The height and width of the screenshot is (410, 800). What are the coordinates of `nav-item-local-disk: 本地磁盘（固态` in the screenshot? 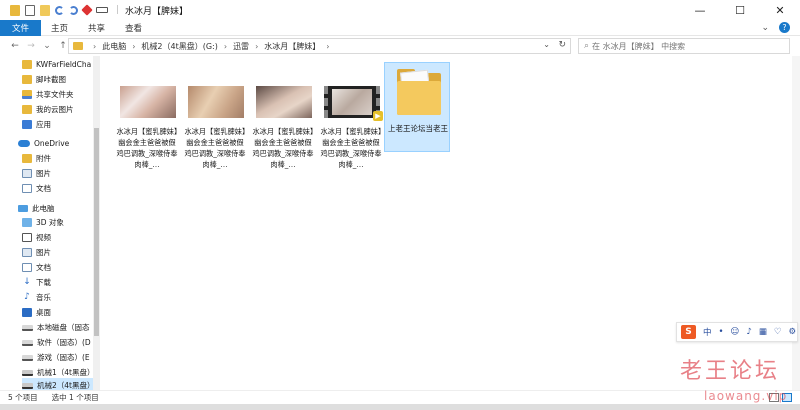 It's located at (61, 327).